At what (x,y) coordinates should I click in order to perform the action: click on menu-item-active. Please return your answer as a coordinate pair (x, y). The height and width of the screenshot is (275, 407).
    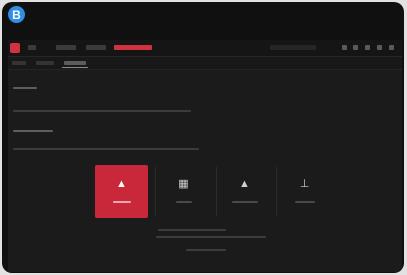
    Looking at the image, I should click on (133, 47).